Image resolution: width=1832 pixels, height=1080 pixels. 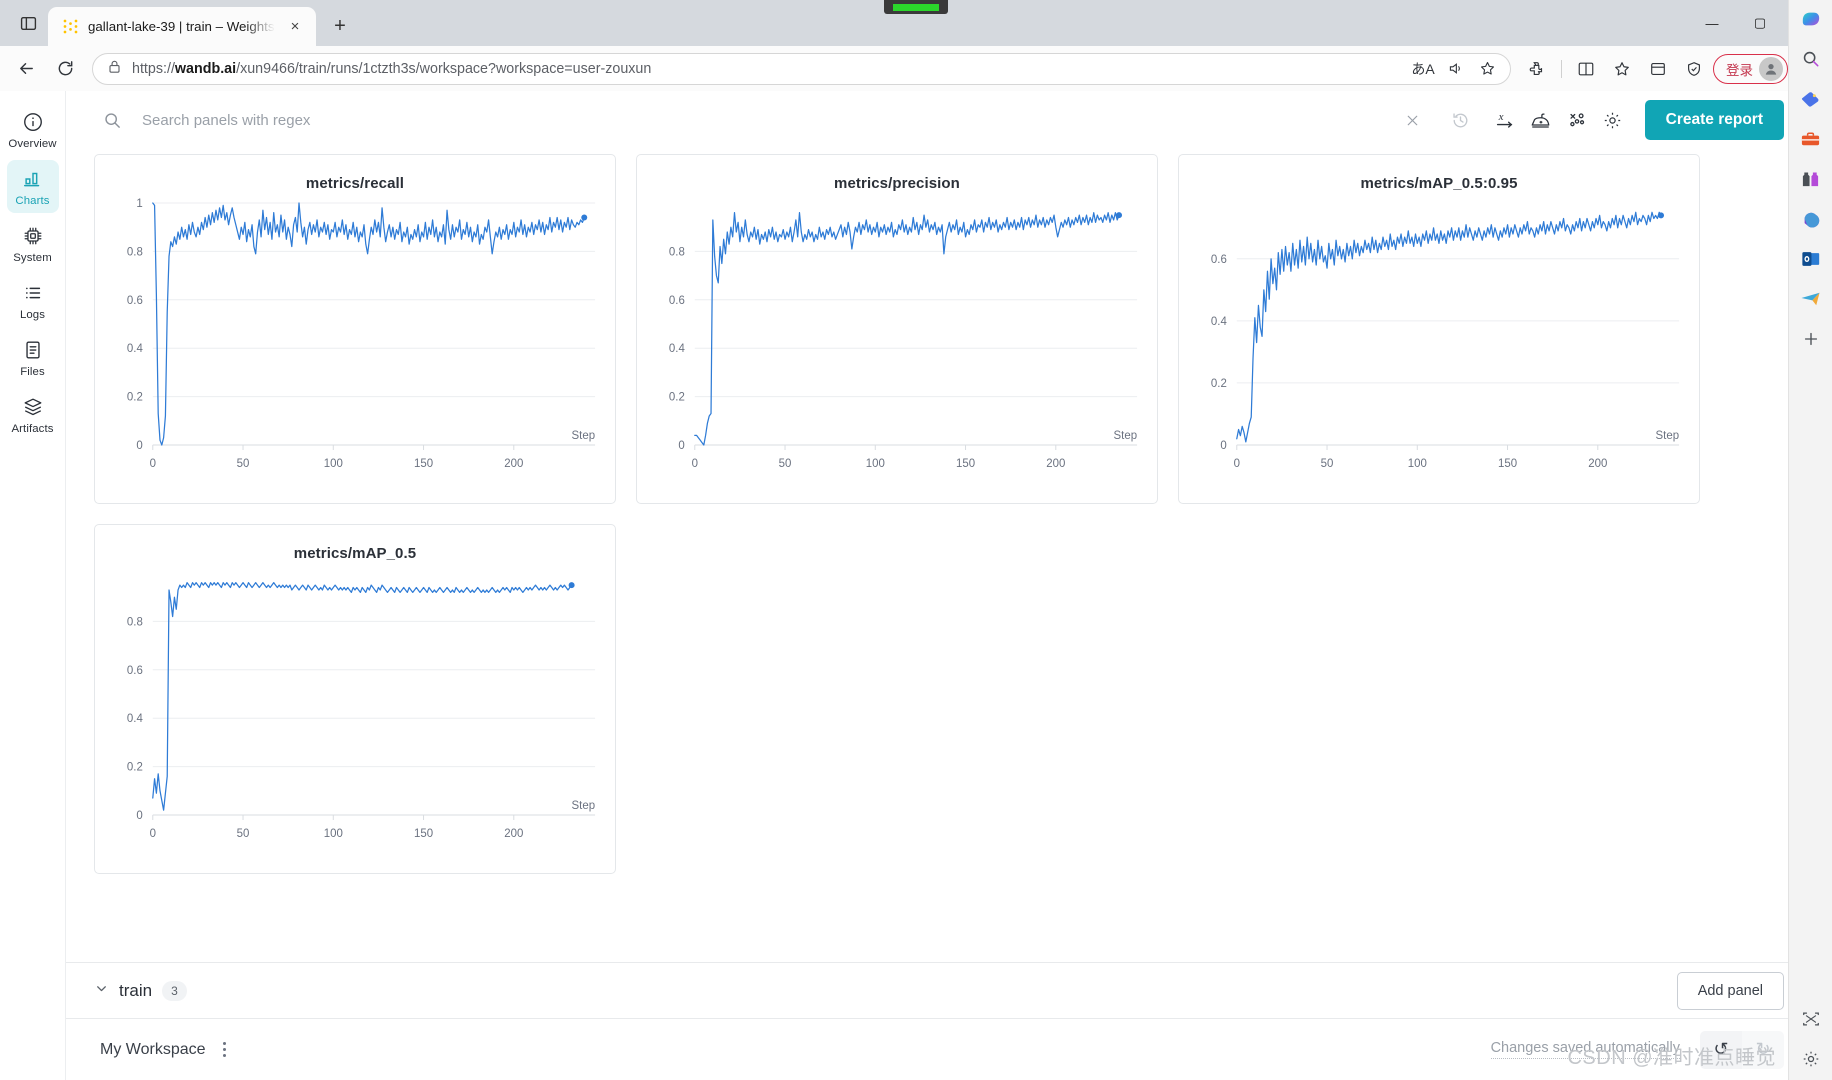 What do you see at coordinates (32, 201) in the screenshot?
I see `sidebar-item-label: Charts` at bounding box center [32, 201].